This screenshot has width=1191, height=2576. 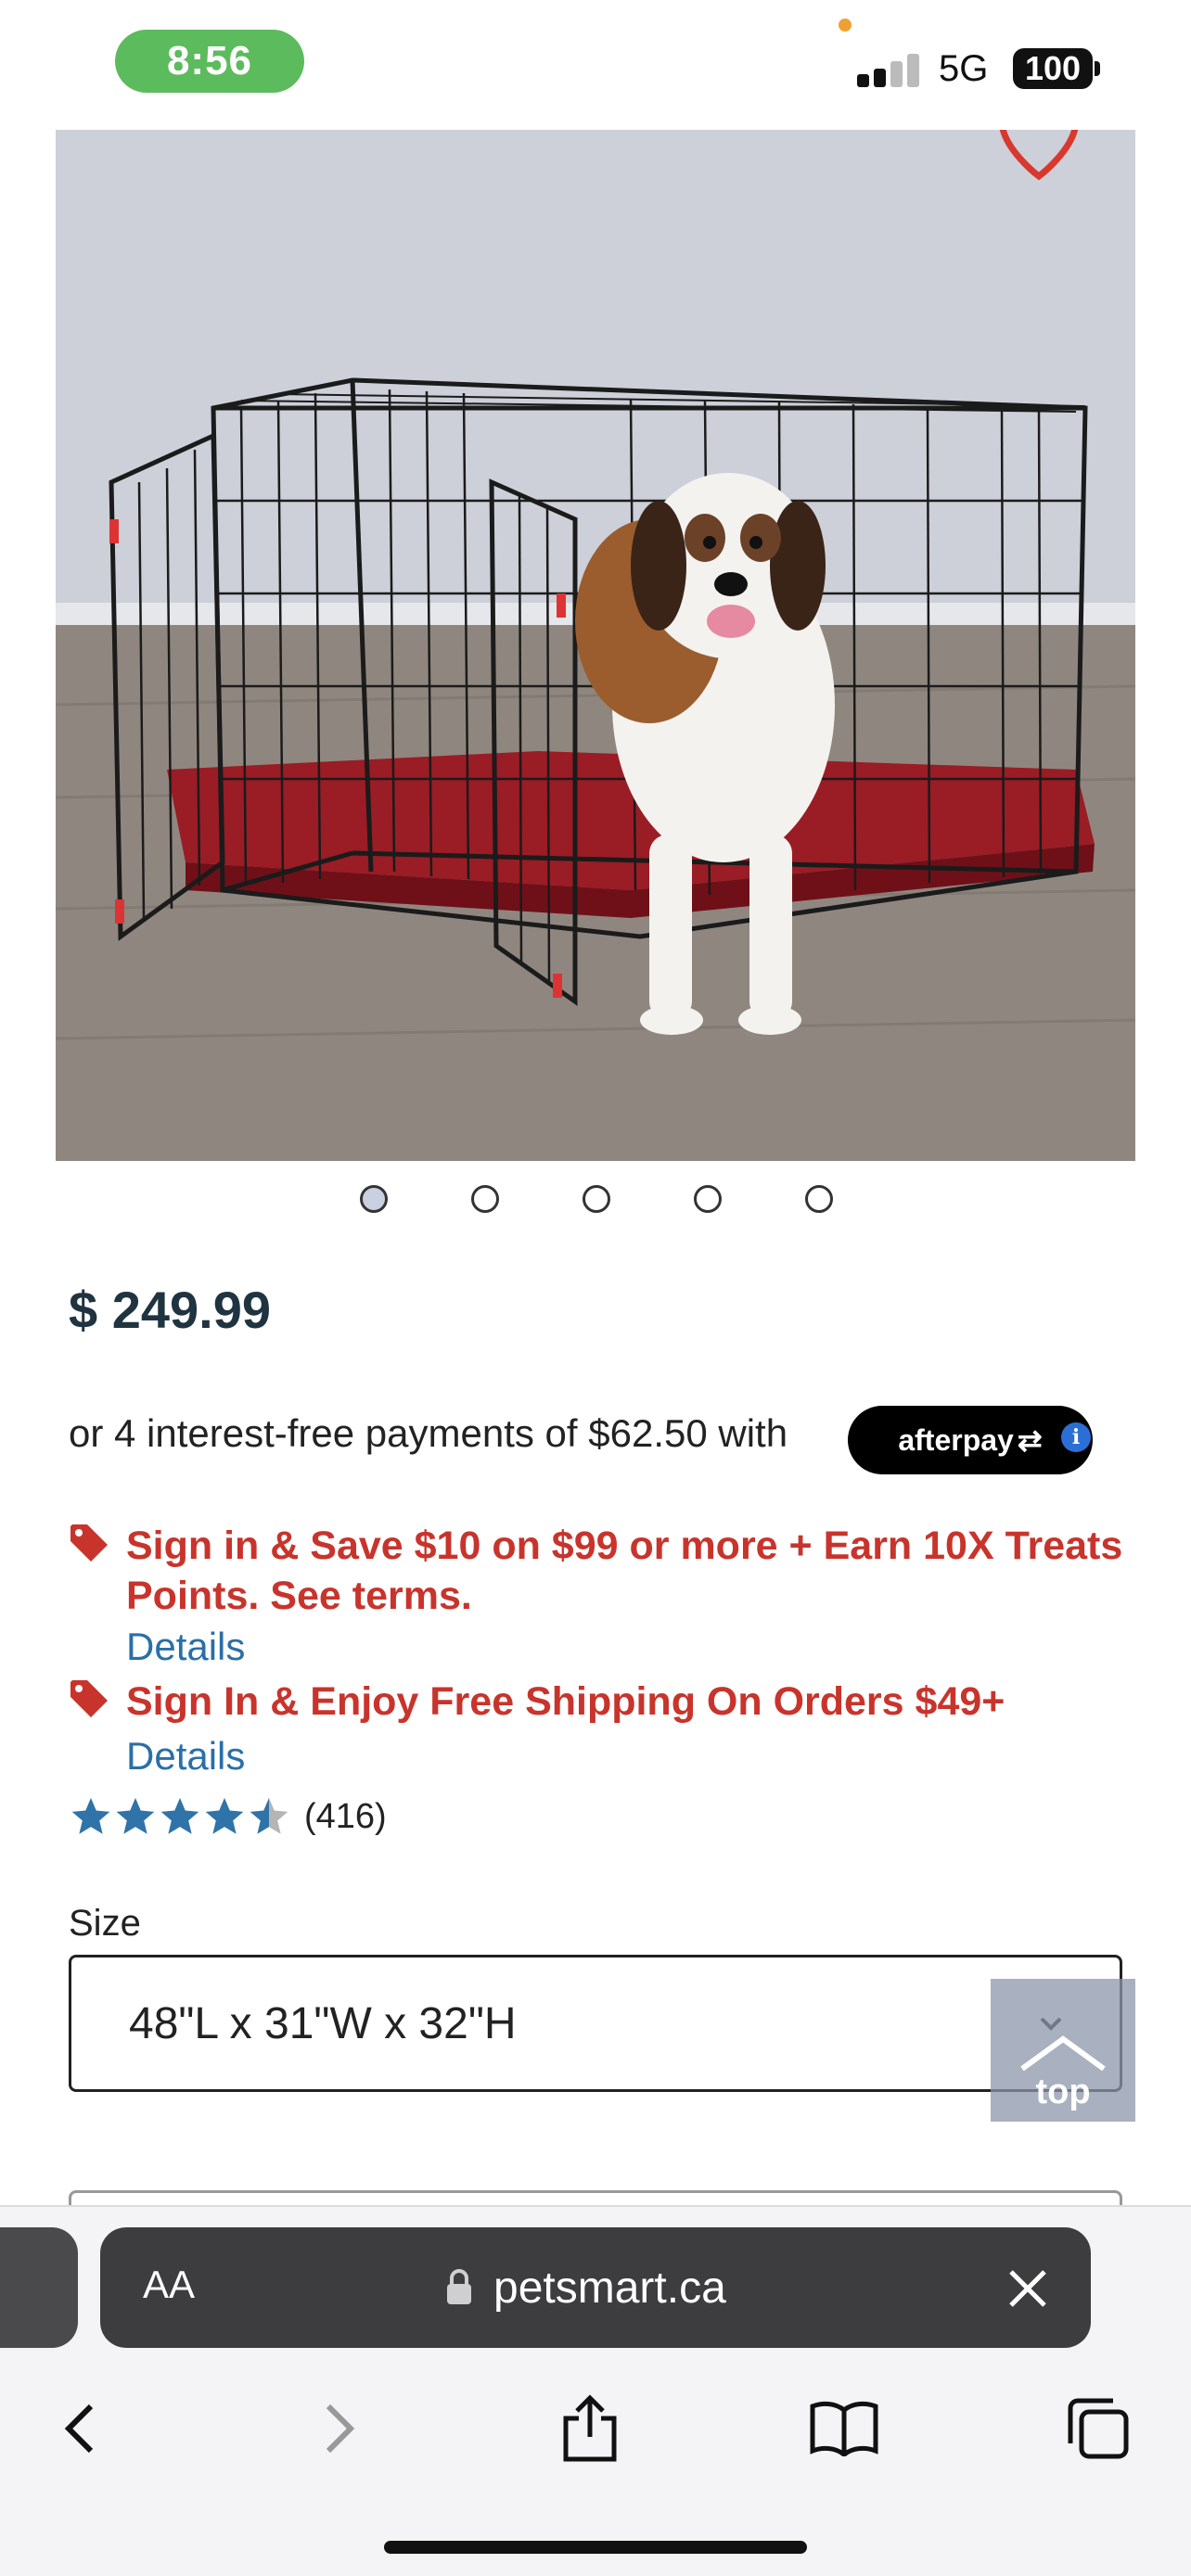 What do you see at coordinates (39, 2287) in the screenshot?
I see `previous-tab-preview` at bounding box center [39, 2287].